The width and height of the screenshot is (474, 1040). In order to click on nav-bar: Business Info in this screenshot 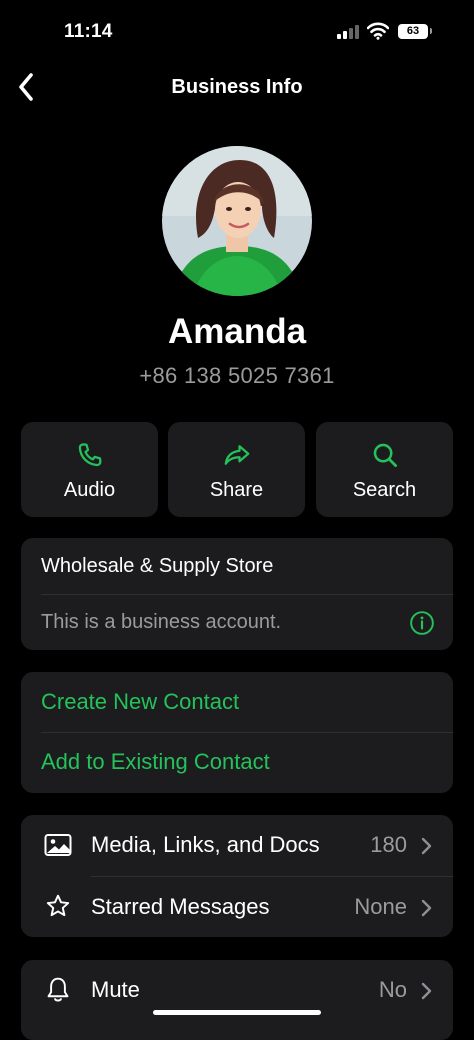, I will do `click(237, 87)`.